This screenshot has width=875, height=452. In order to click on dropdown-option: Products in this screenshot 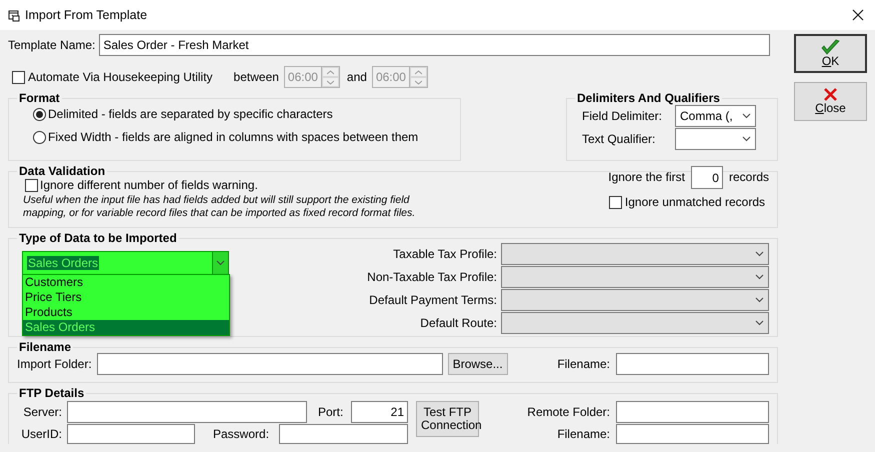, I will do `click(126, 312)`.